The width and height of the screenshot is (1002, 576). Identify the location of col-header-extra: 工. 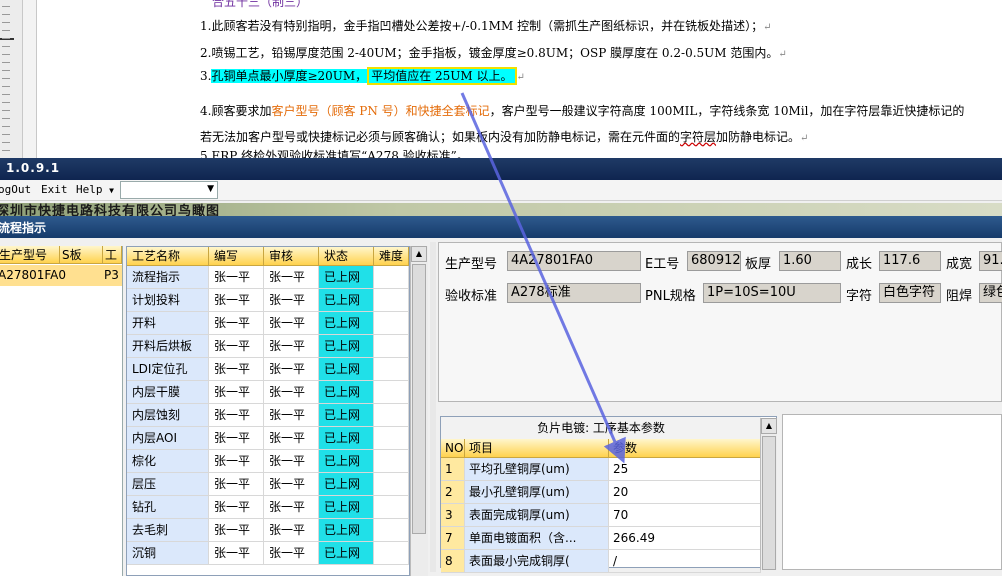
(112, 255).